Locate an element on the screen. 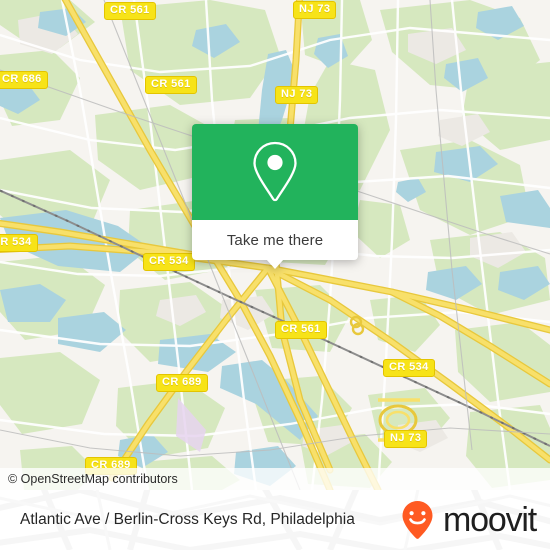  card-pointer-tail is located at coordinates (275, 264).